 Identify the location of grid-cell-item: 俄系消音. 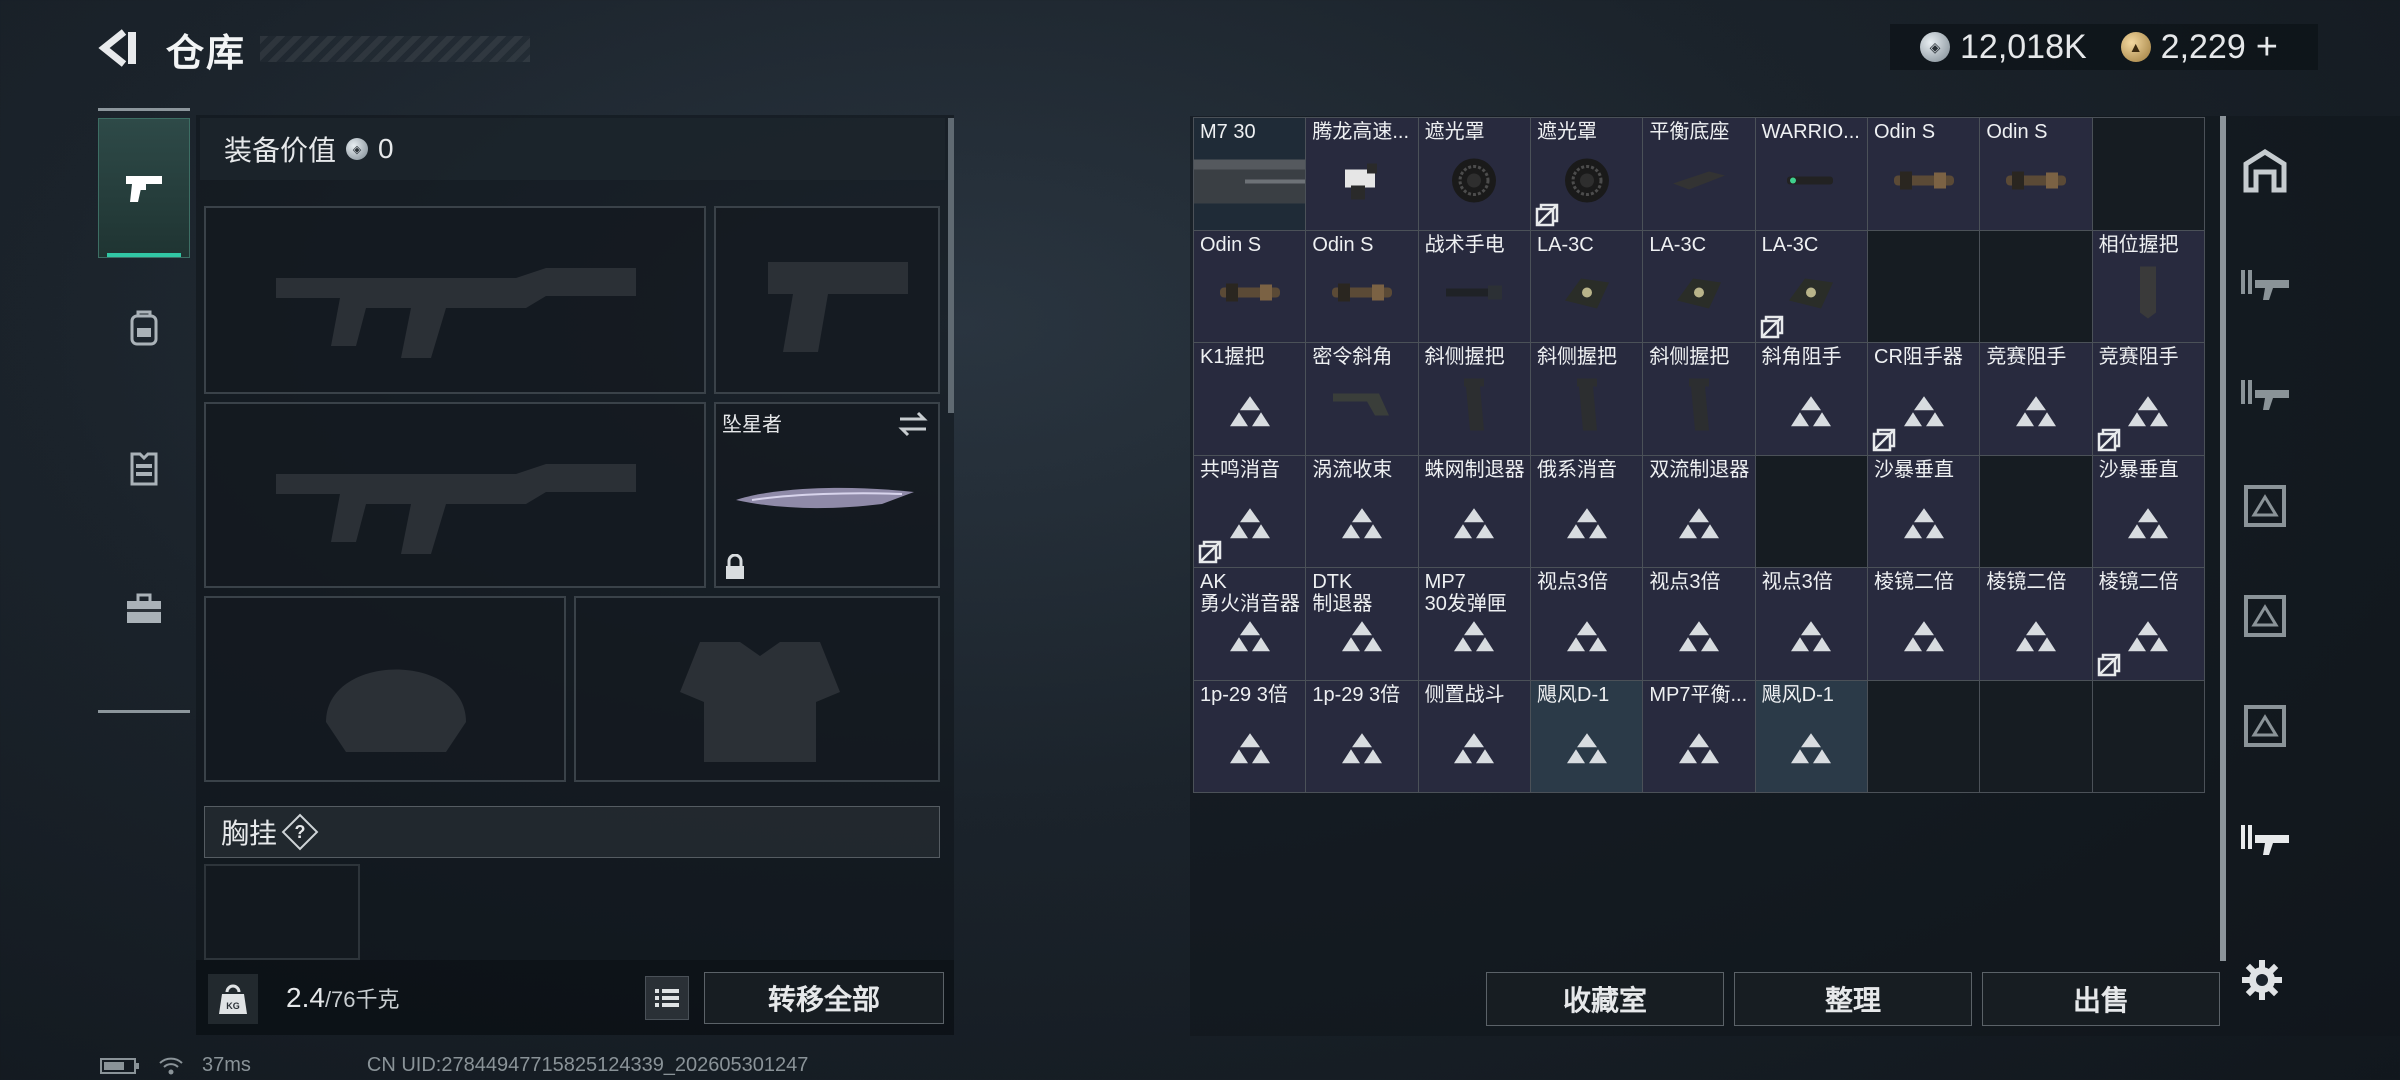
(1587, 511).